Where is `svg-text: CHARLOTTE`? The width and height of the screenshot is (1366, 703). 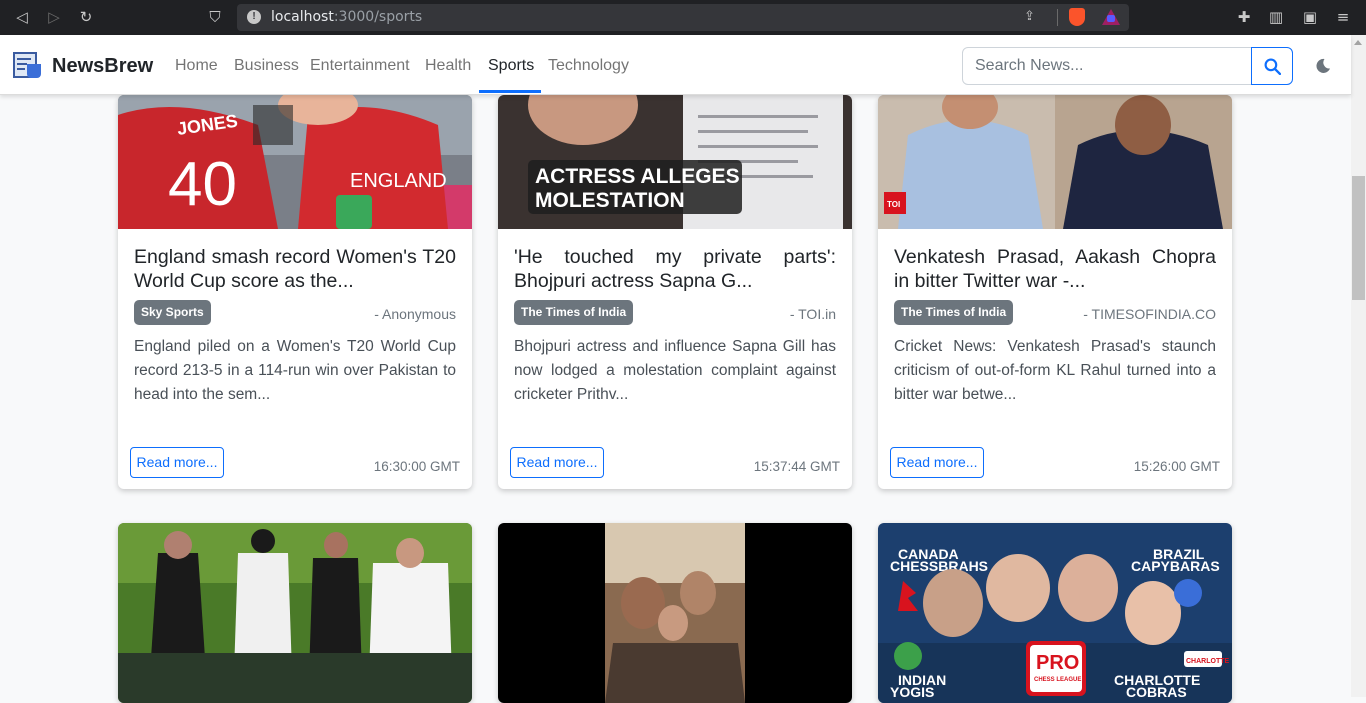
svg-text: CHARLOTTE is located at coordinates (1207, 661).